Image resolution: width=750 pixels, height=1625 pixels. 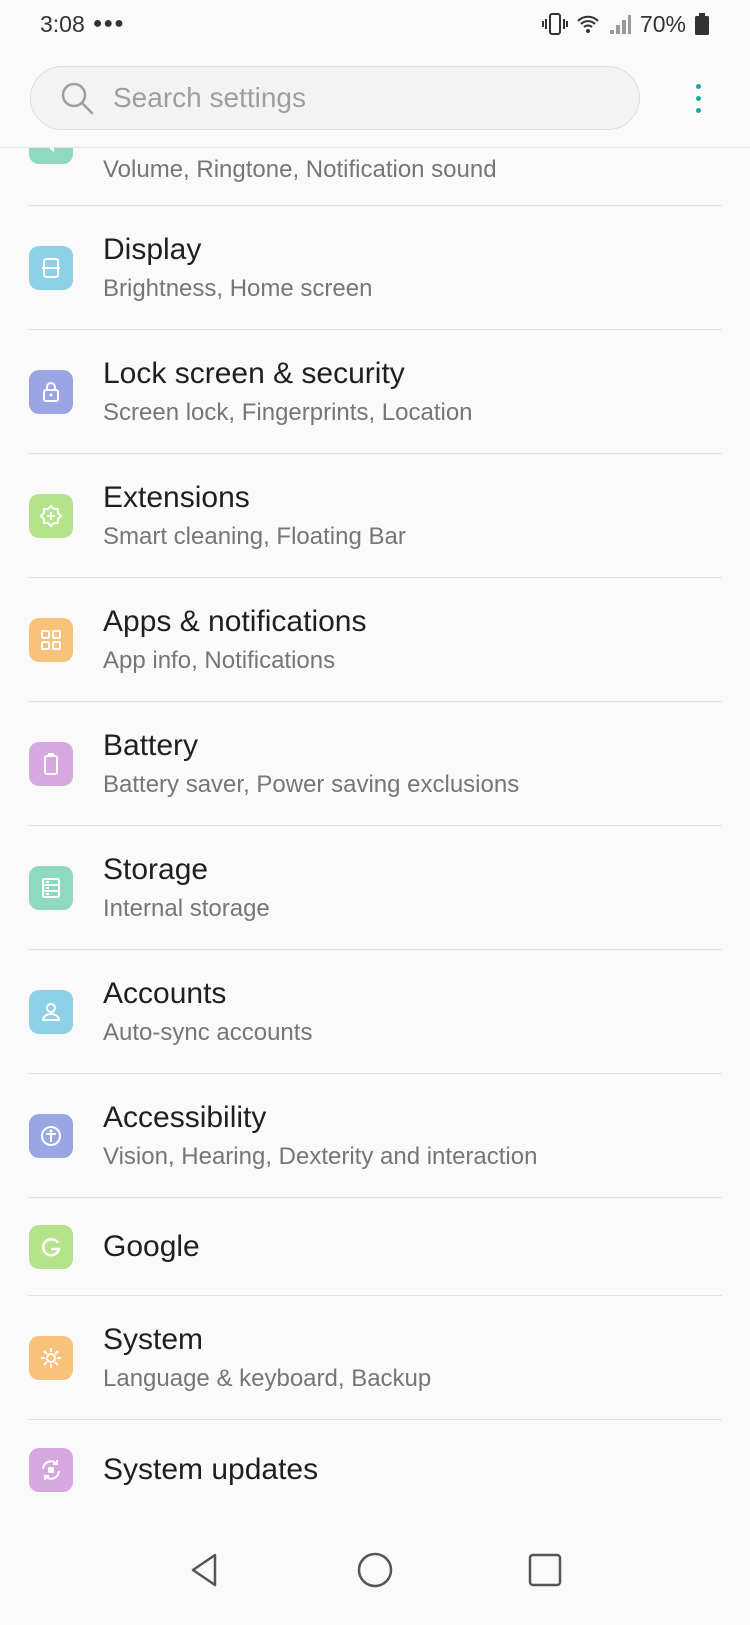 I want to click on battery-status-icon, so click(x=702, y=24).